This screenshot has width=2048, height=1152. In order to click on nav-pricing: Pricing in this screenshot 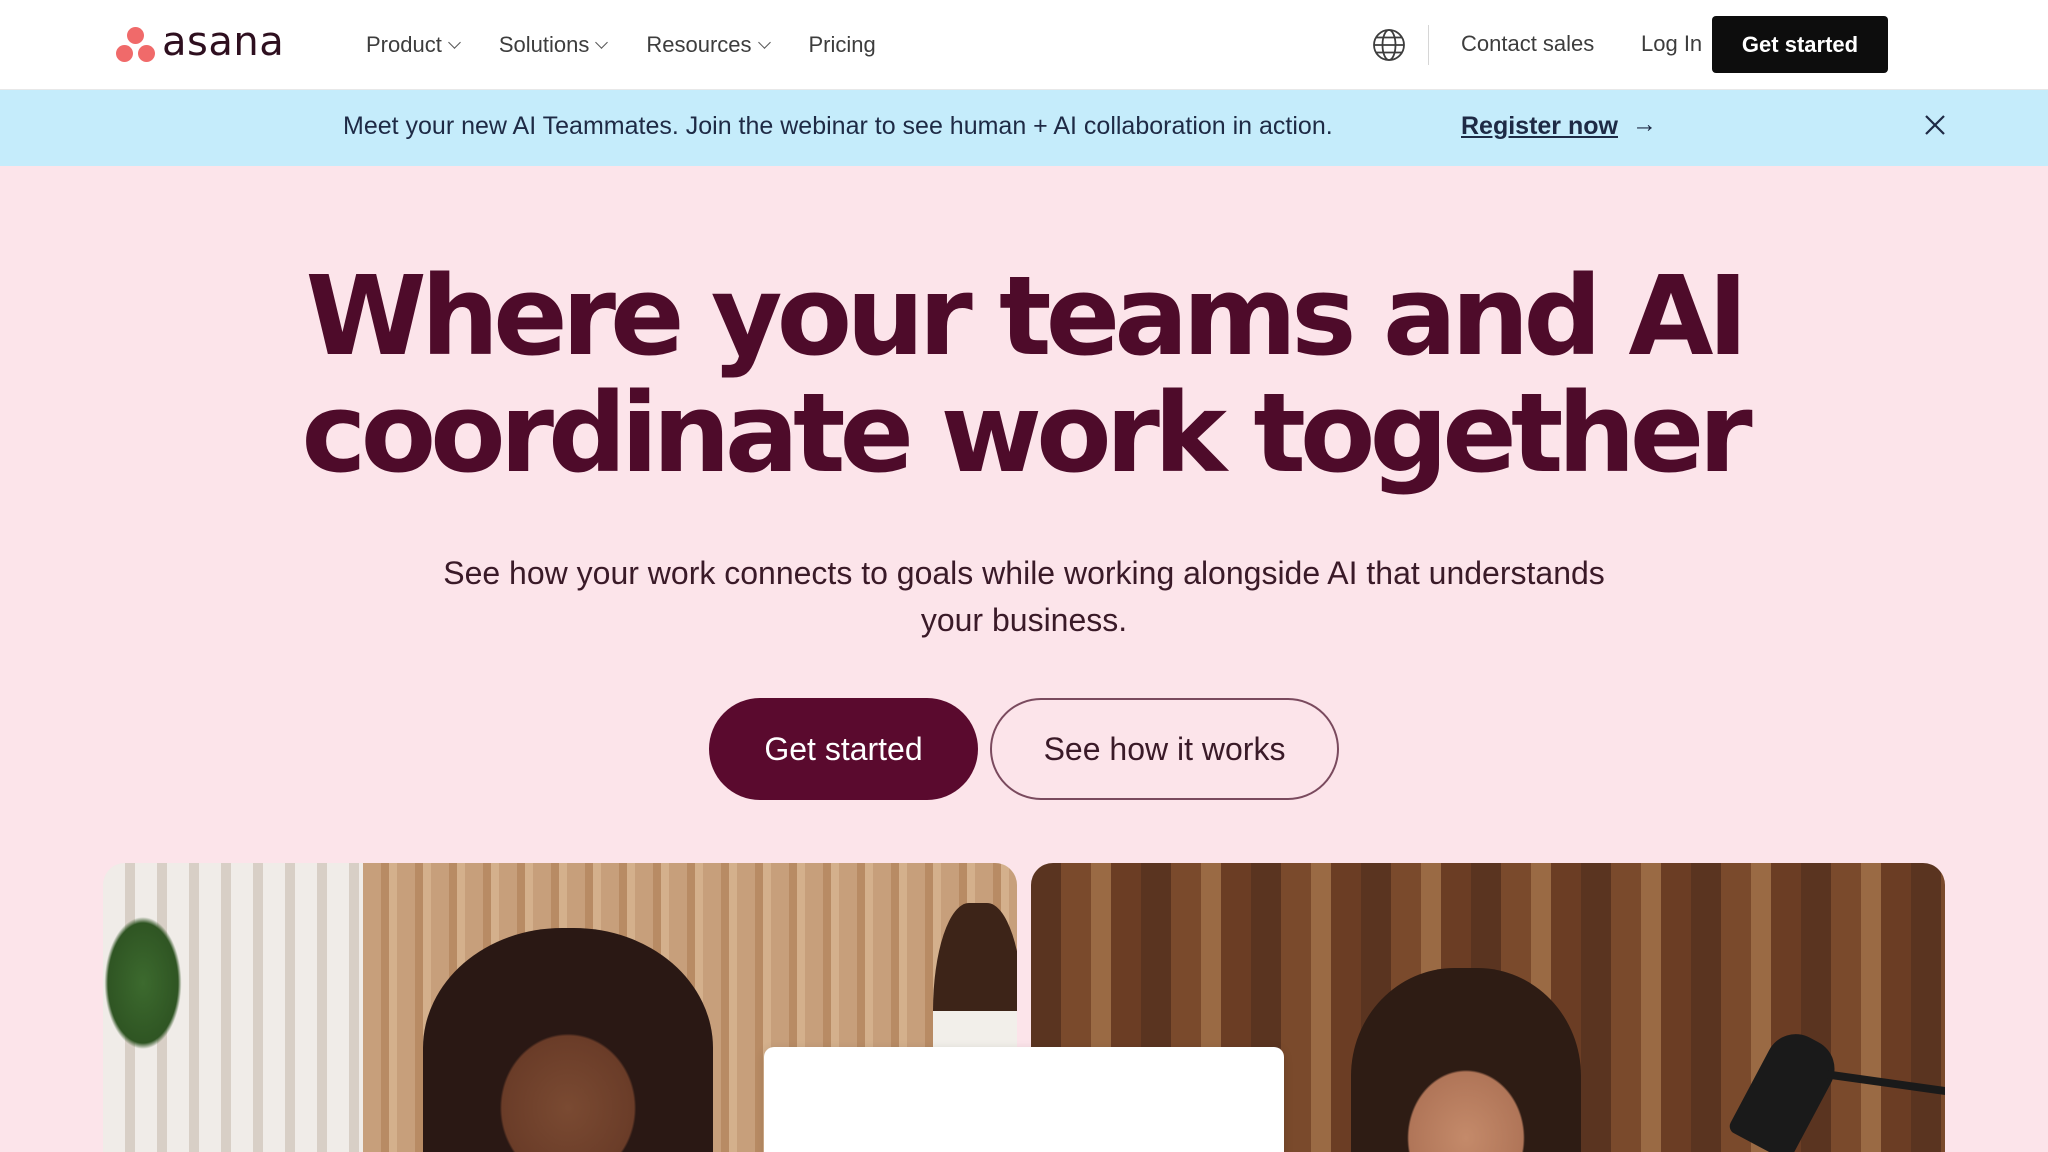, I will do `click(842, 45)`.